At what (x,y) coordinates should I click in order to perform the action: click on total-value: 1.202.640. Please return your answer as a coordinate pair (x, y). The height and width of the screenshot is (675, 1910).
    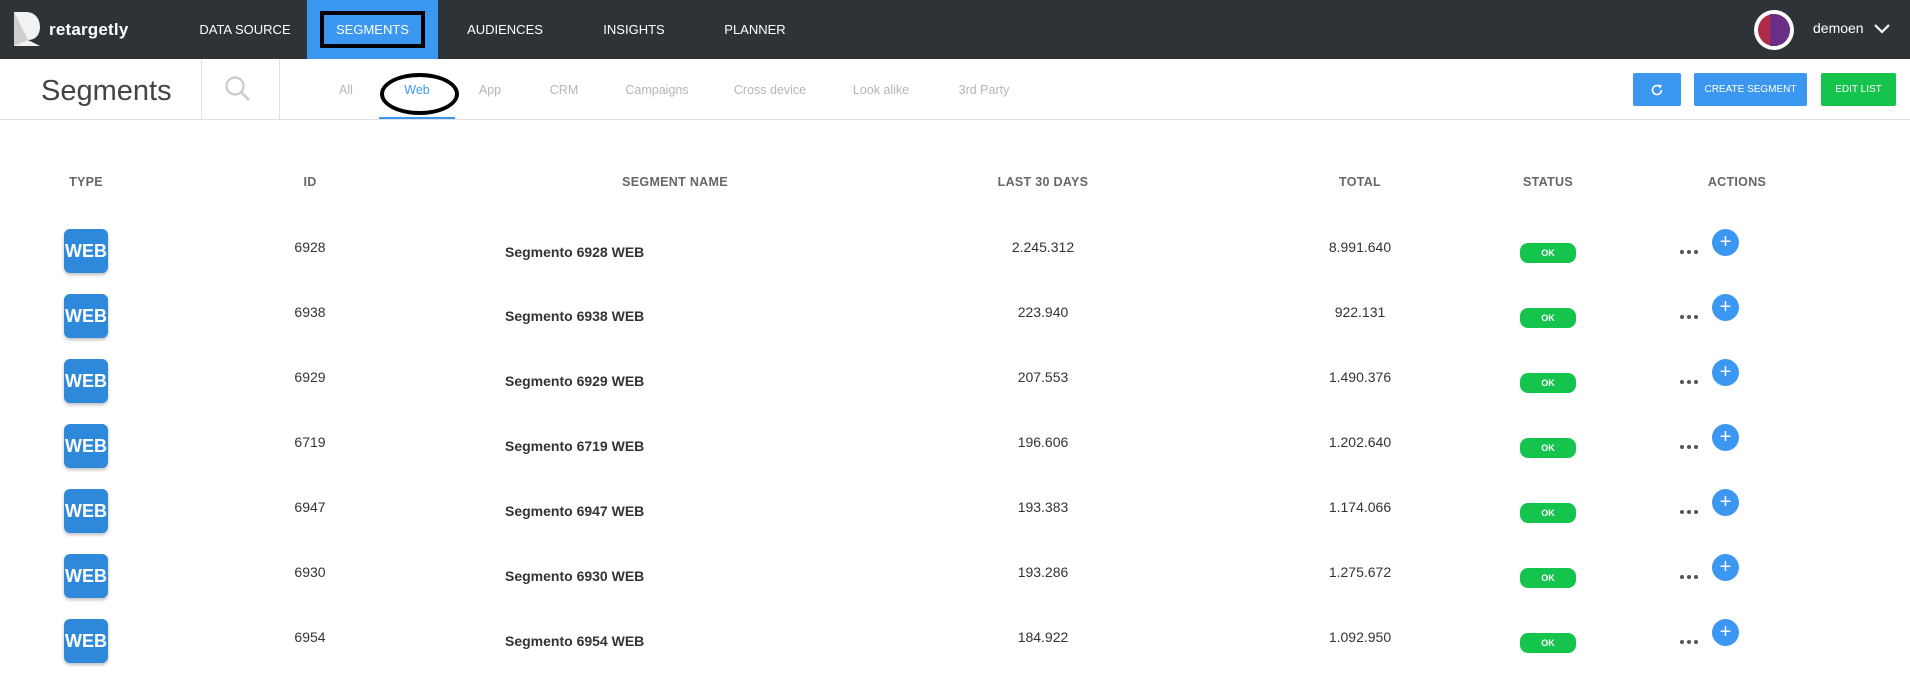
    Looking at the image, I should click on (1360, 442).